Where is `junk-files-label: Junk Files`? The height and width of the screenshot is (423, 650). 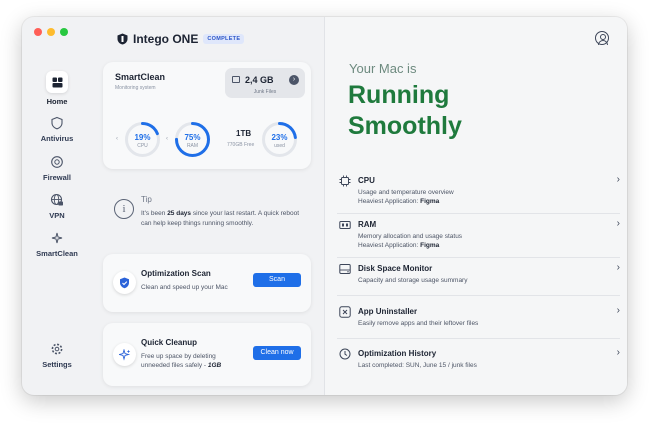 junk-files-label: Junk Files is located at coordinates (265, 92).